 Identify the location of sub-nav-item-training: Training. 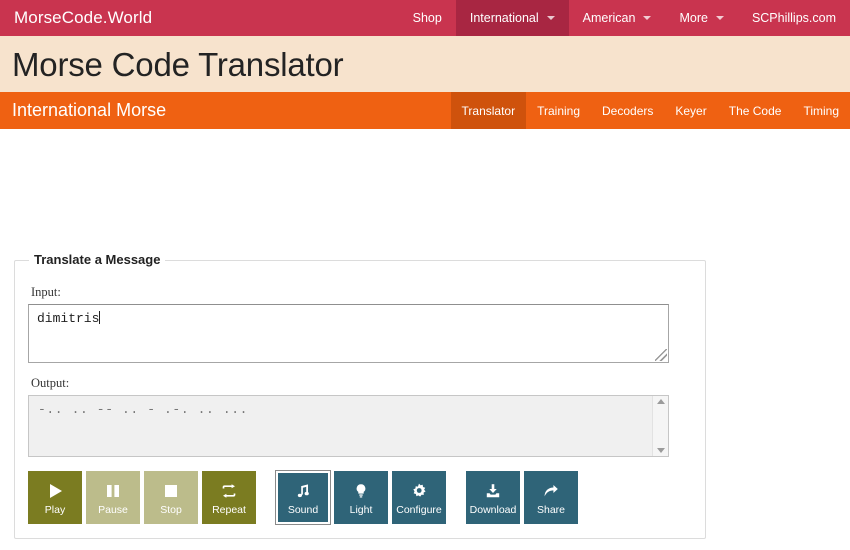
(558, 110).